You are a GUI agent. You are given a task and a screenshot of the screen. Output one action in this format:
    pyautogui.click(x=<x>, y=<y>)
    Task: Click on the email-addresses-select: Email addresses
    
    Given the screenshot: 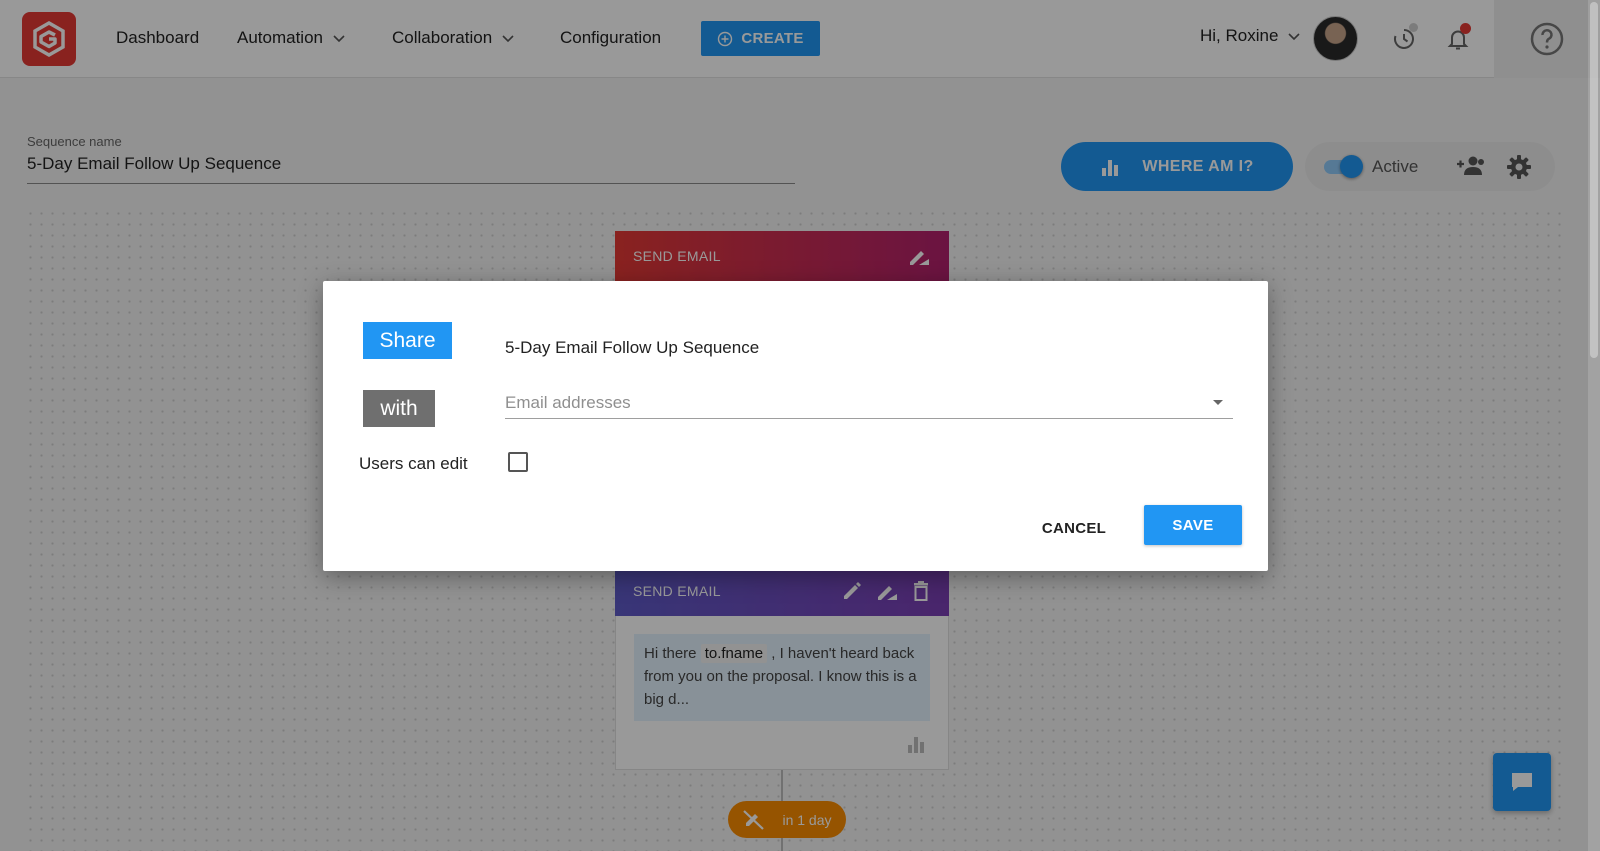 What is the action you would take?
    pyautogui.click(x=869, y=403)
    